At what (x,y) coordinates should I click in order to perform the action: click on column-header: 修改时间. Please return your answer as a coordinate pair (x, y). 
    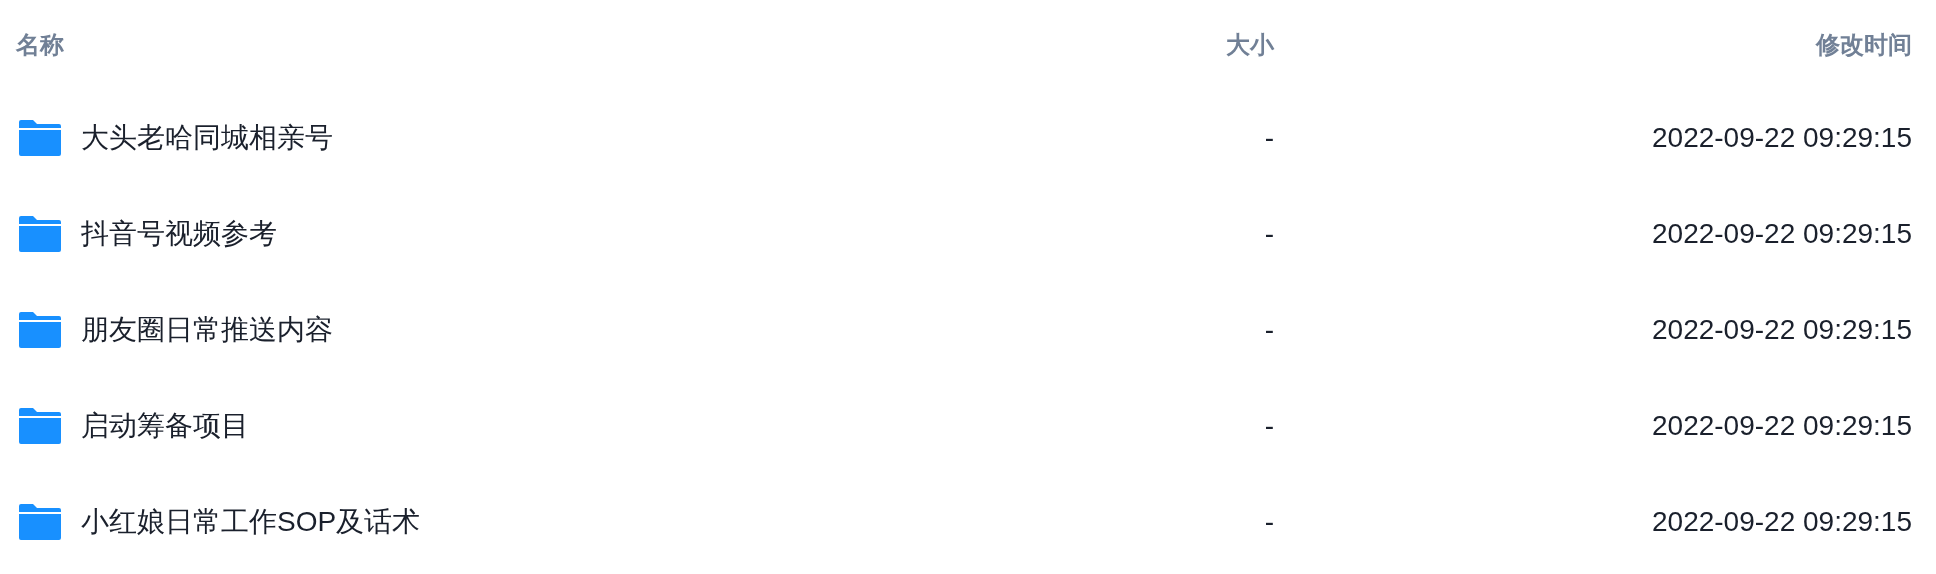
    Looking at the image, I should click on (1864, 45).